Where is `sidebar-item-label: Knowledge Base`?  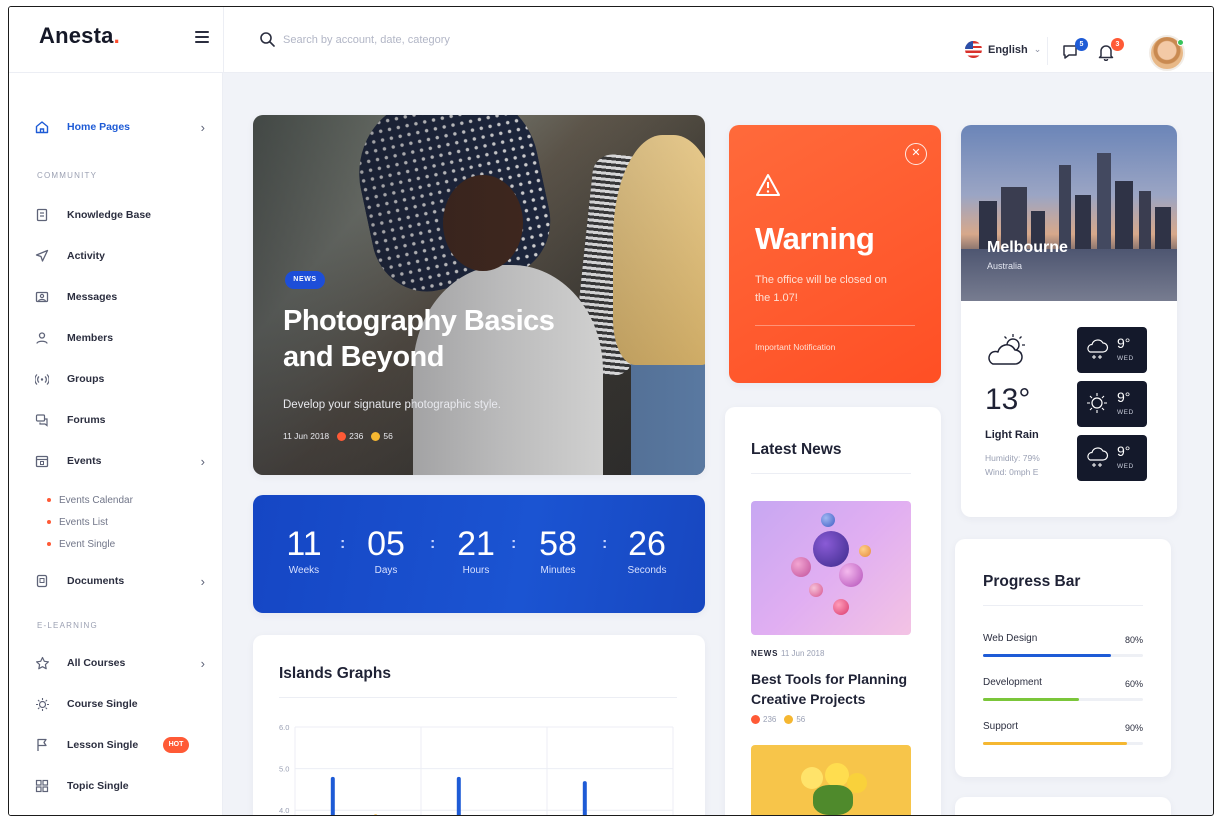 sidebar-item-label: Knowledge Base is located at coordinates (109, 215).